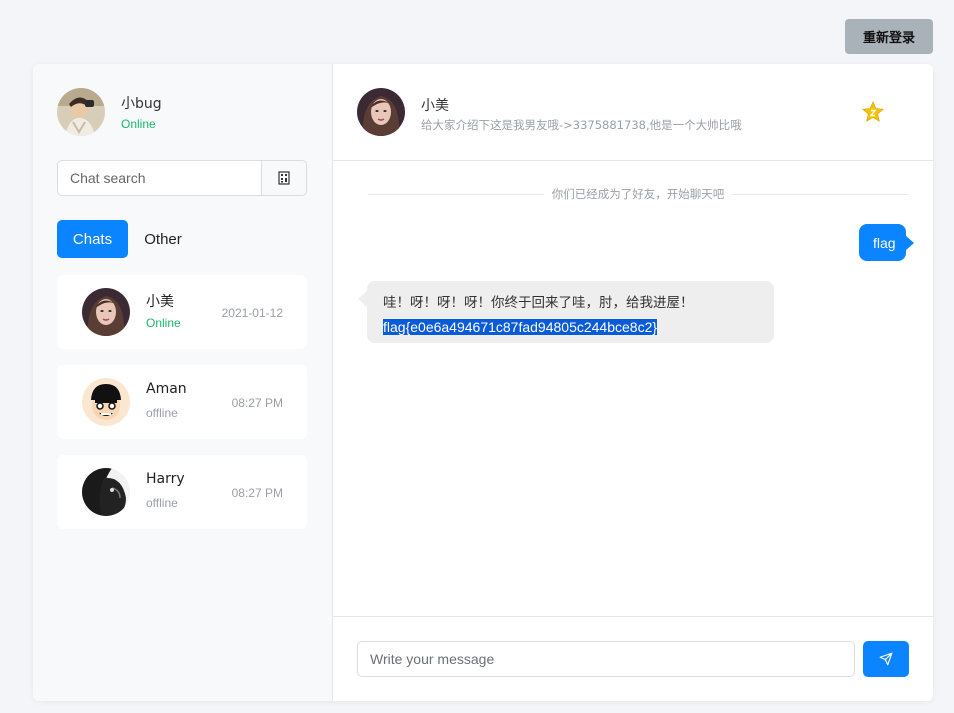  Describe the element at coordinates (141, 104) in the screenshot. I see `my-name: 小bug` at that location.